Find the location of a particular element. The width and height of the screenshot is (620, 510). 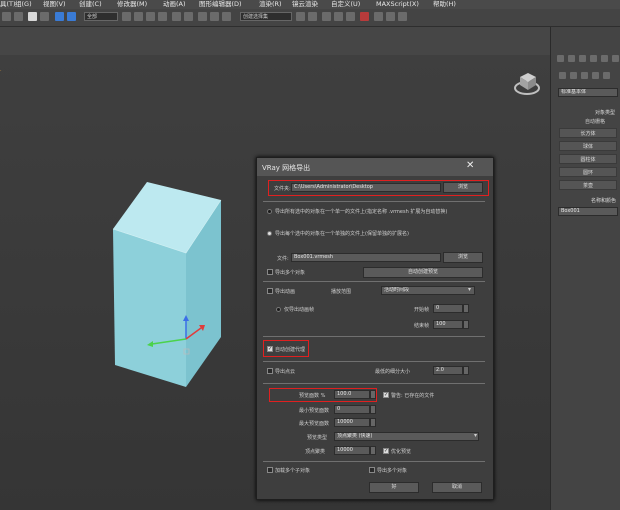

menu-cloud-render: 镜云渲染 is located at coordinates (305, 4).